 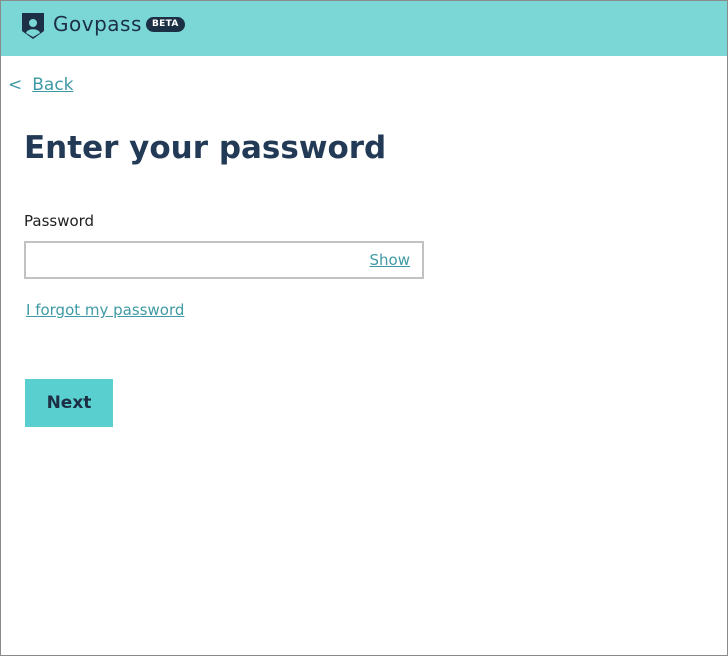 I want to click on password-label: Password, so click(x=59, y=221).